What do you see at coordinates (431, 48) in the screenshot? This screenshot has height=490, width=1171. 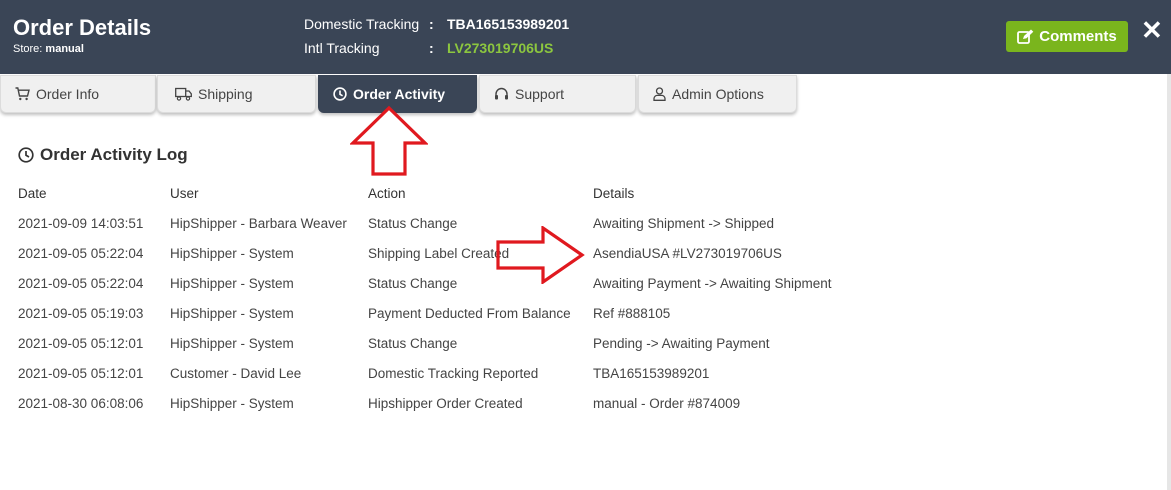 I see `intl-tracking-colon: :` at bounding box center [431, 48].